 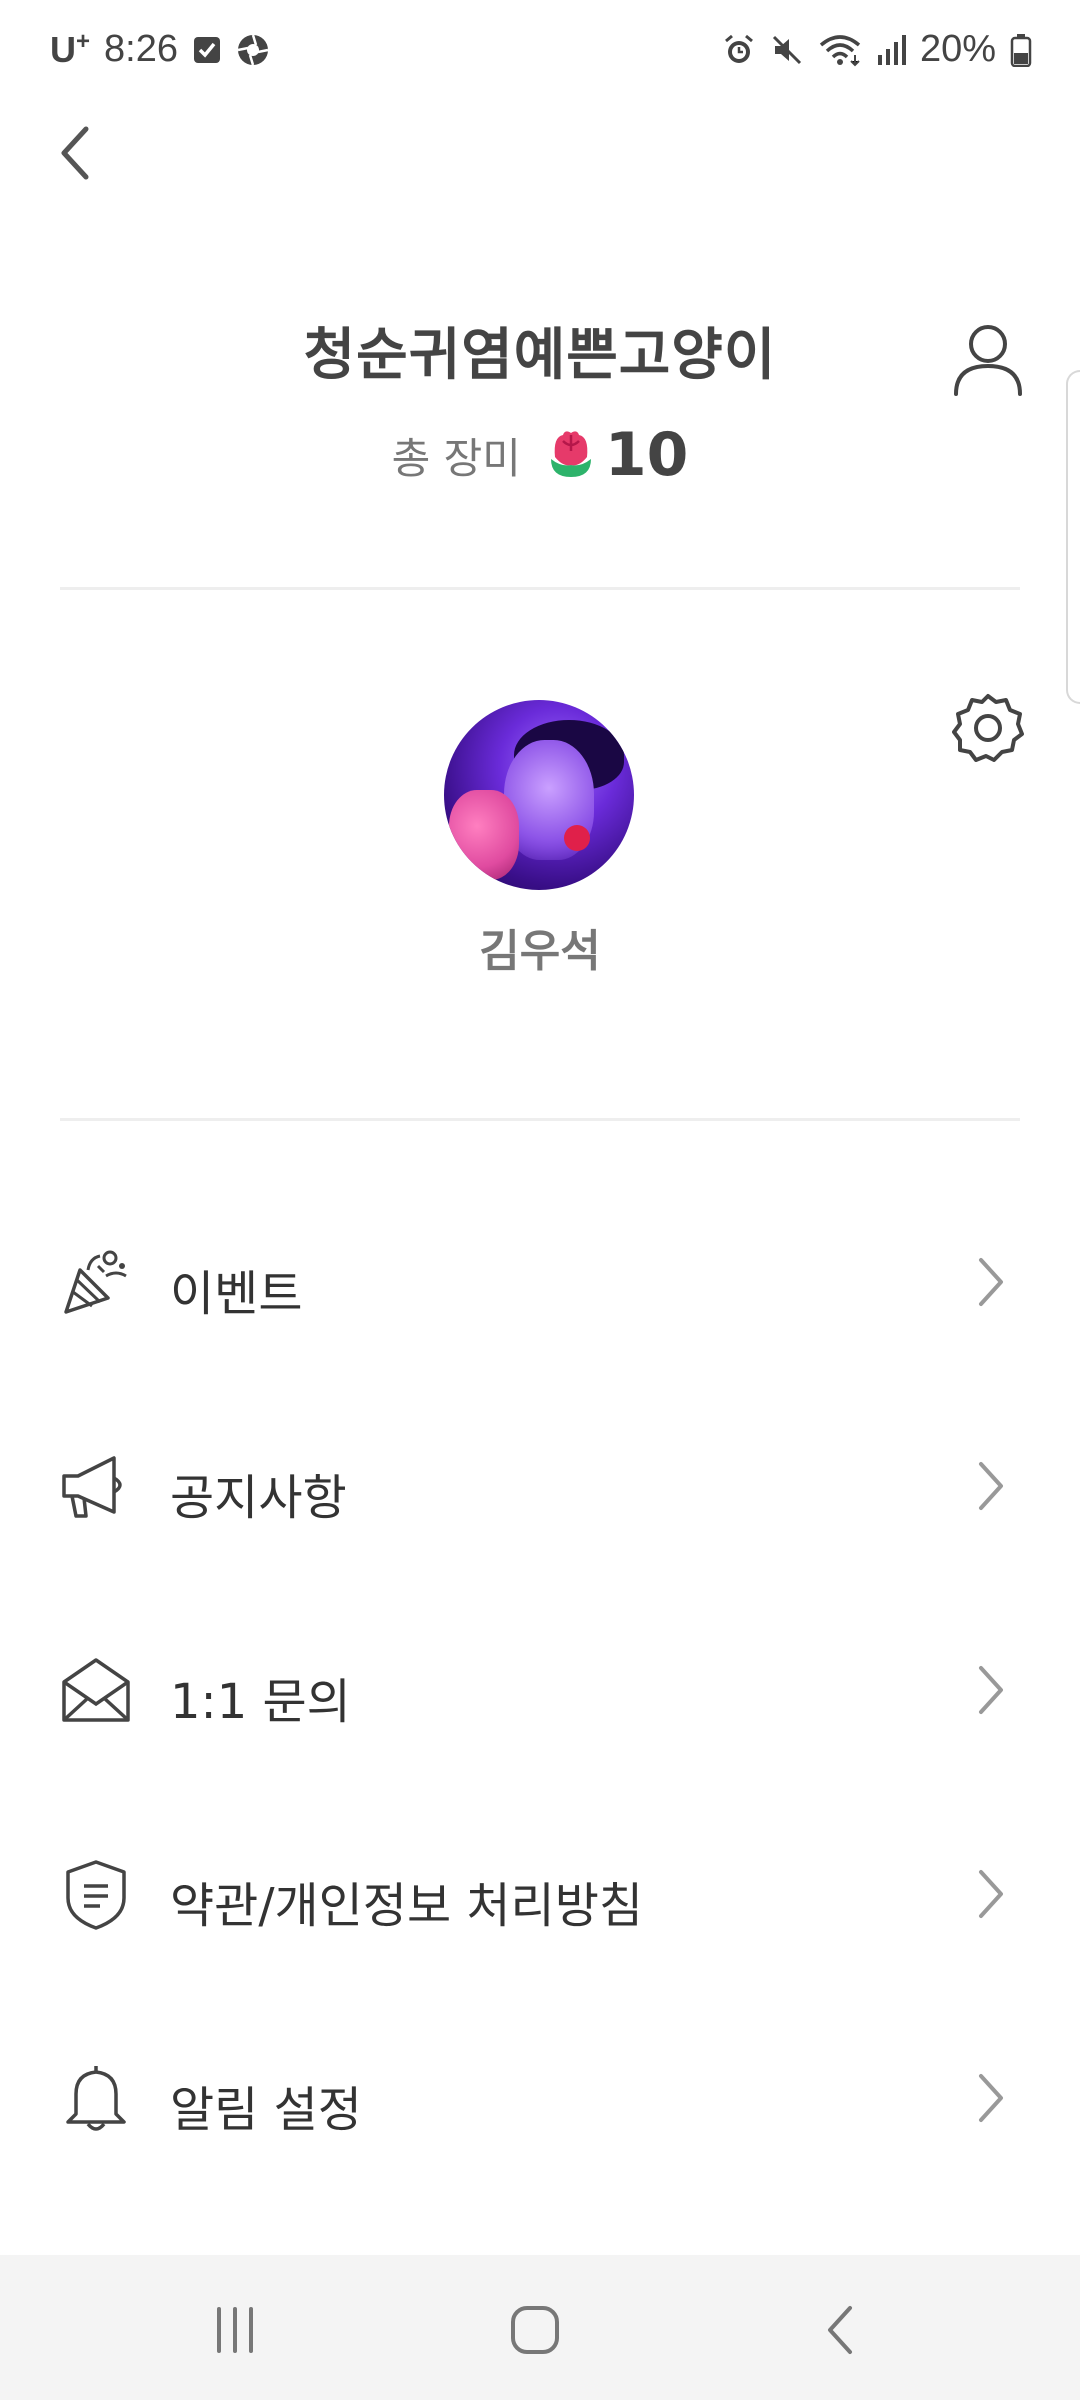 What do you see at coordinates (1021, 50) in the screenshot?
I see `battery-icon` at bounding box center [1021, 50].